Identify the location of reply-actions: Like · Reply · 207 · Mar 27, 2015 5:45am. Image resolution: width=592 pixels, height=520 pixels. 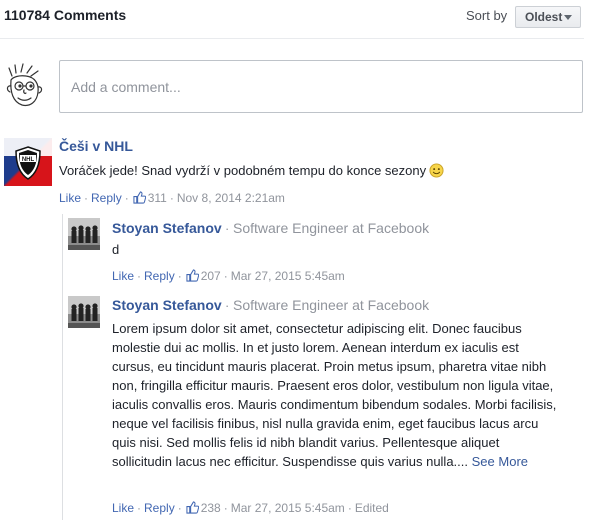
(228, 276).